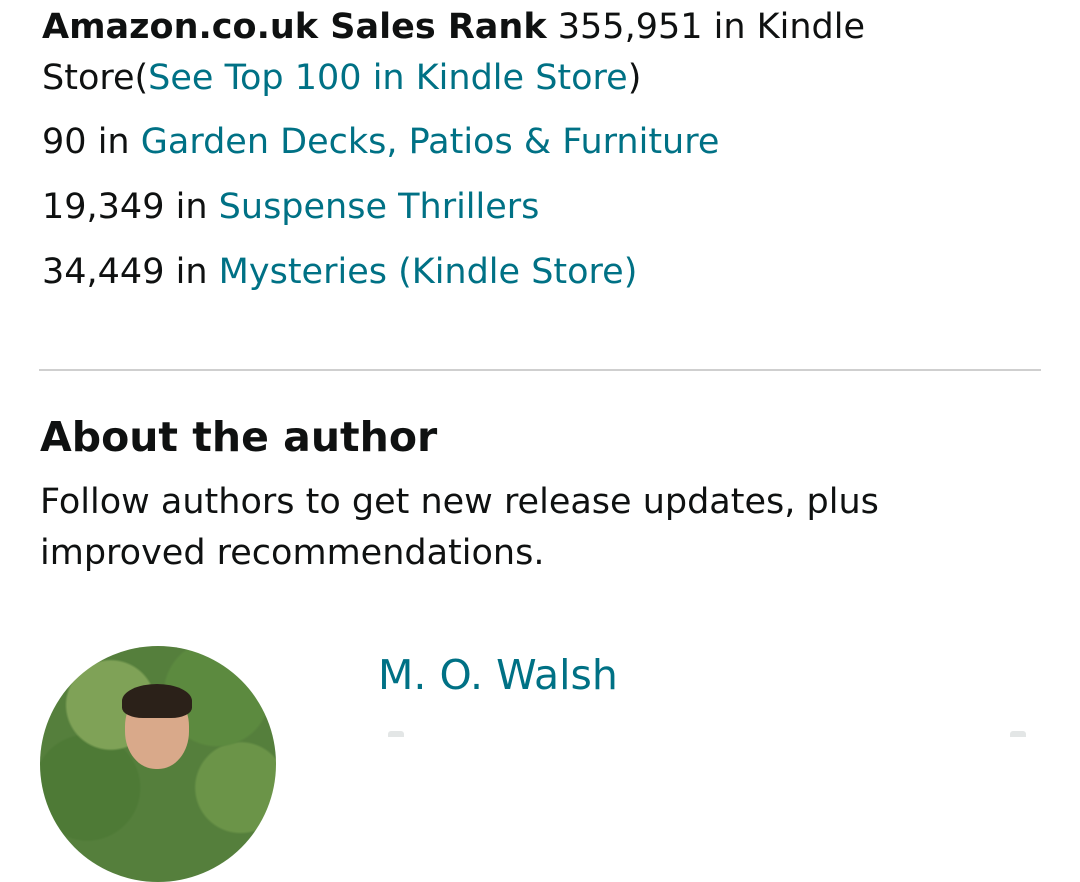 This screenshot has height=882, width=1080. I want to click on category-link-mysteries: Mysteries (Kindle Store), so click(428, 272).